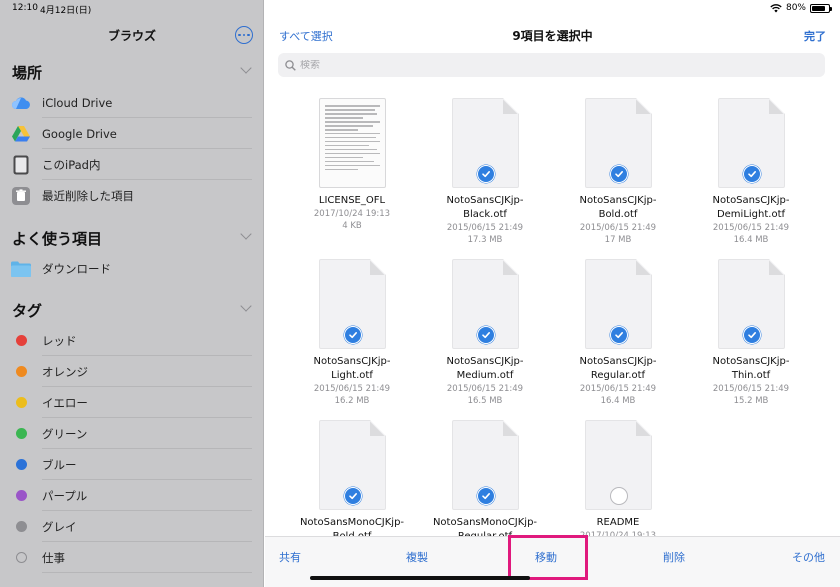  What do you see at coordinates (618, 522) in the screenshot?
I see `file-name: README` at bounding box center [618, 522].